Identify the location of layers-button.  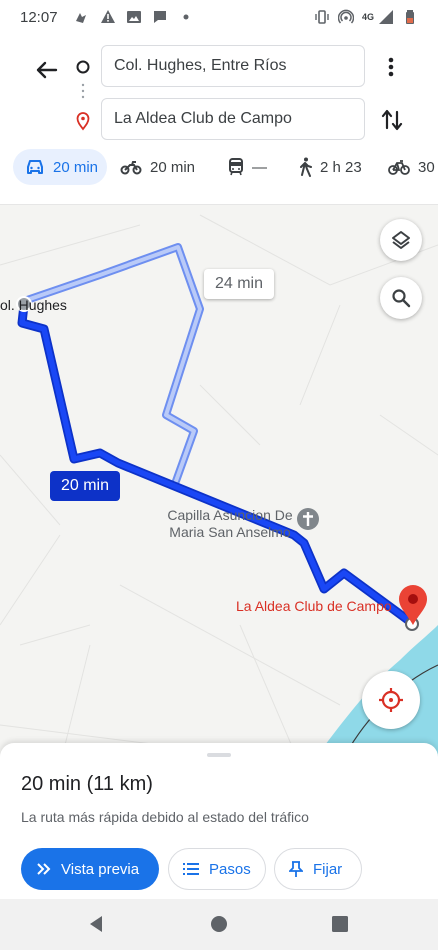
(401, 240).